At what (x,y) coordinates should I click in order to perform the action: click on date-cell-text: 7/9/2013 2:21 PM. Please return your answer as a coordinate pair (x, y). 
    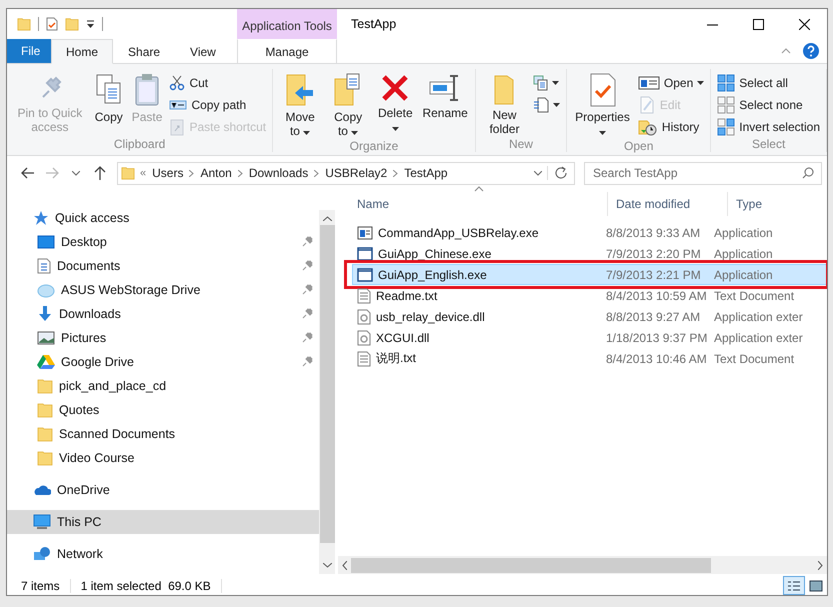
    Looking at the image, I should click on (653, 275).